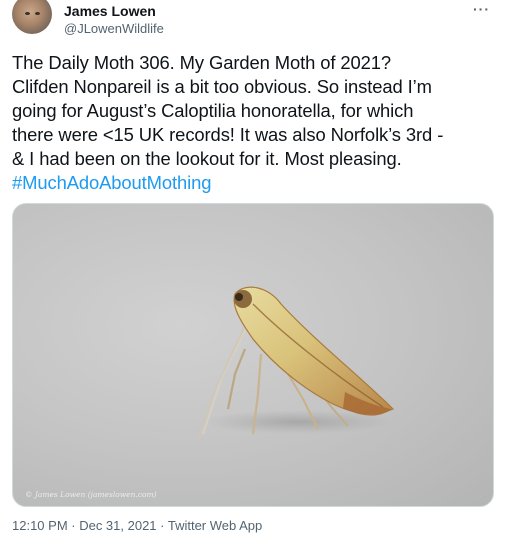 Image resolution: width=506 pixels, height=542 pixels. Describe the element at coordinates (256, 183) in the screenshot. I see `hashtag-link: #MuchAdoAboutMothing` at that location.